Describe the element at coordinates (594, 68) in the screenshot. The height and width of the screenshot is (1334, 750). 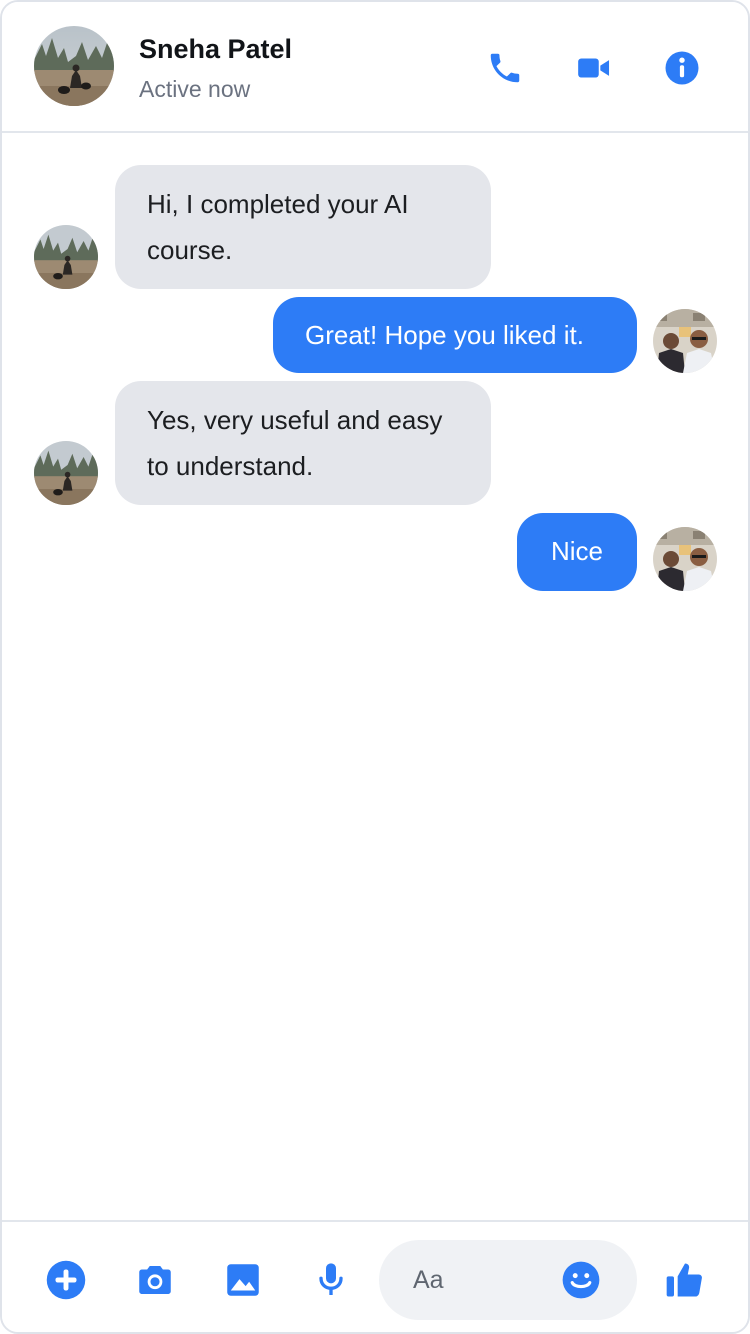
I see `video-camera-icon` at that location.